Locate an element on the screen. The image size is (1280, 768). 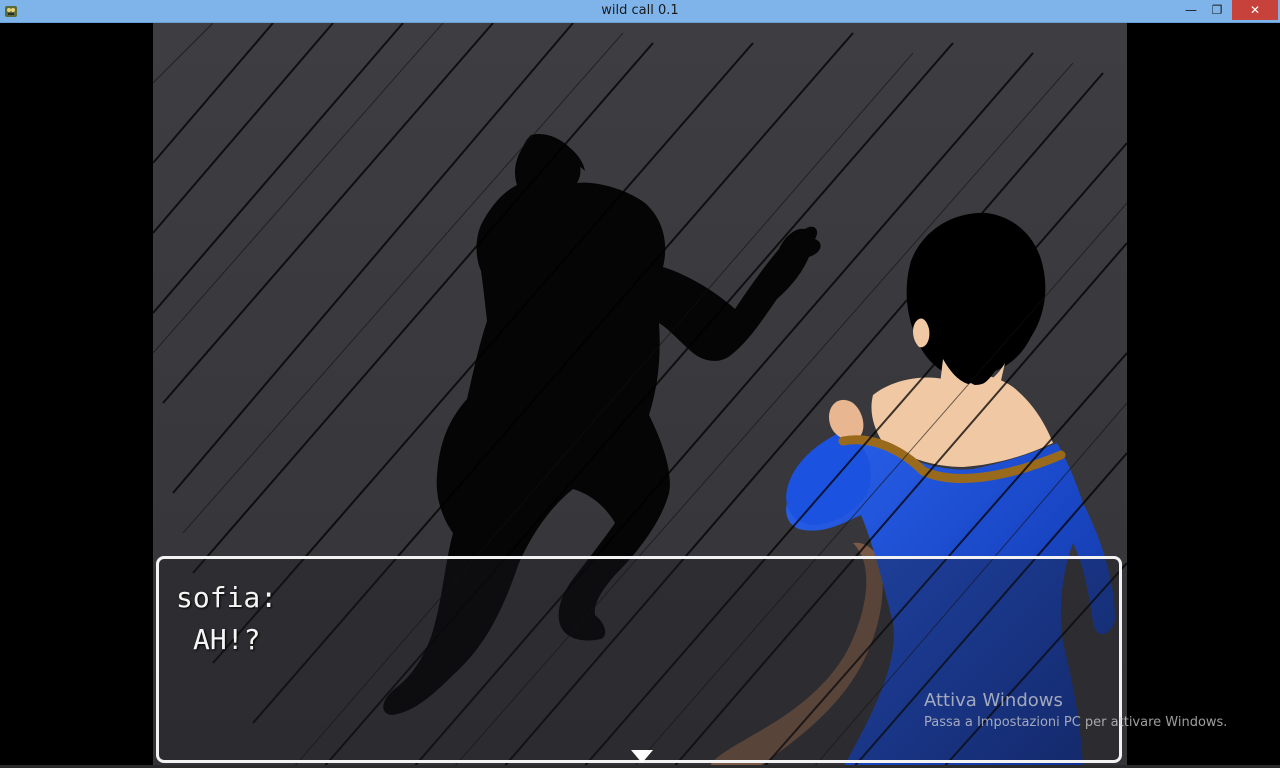
window-titlebar: wild call 0.1 — ❐ ✕ is located at coordinates (640, 11).